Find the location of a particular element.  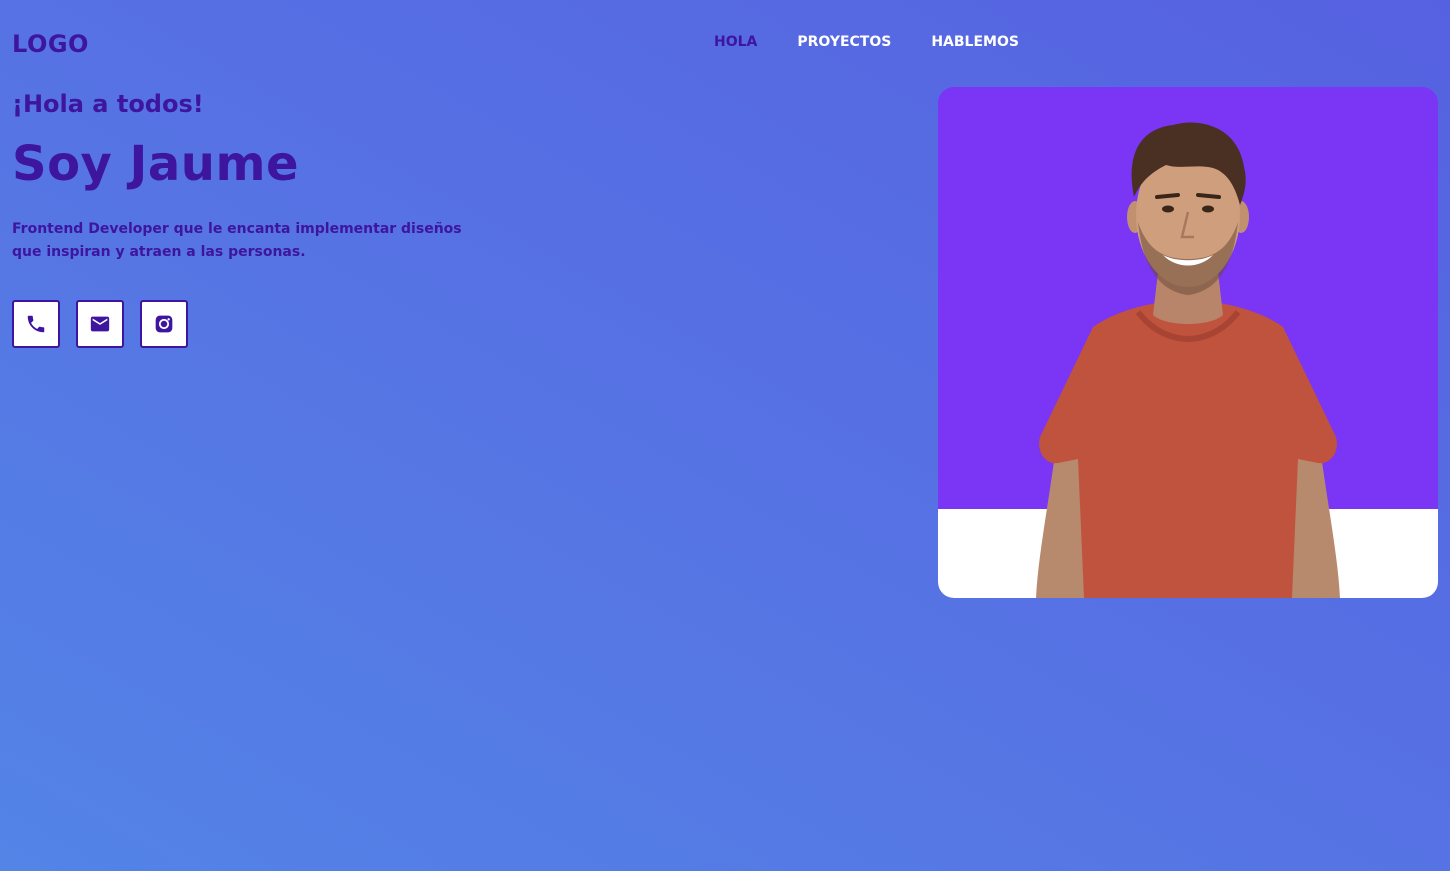

phone-icon is located at coordinates (36, 324).